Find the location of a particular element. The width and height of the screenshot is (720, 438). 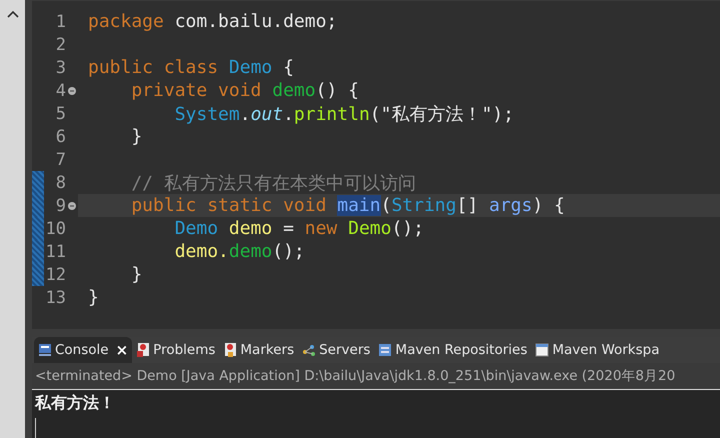

console-output: 私有方法！ is located at coordinates (75, 403).